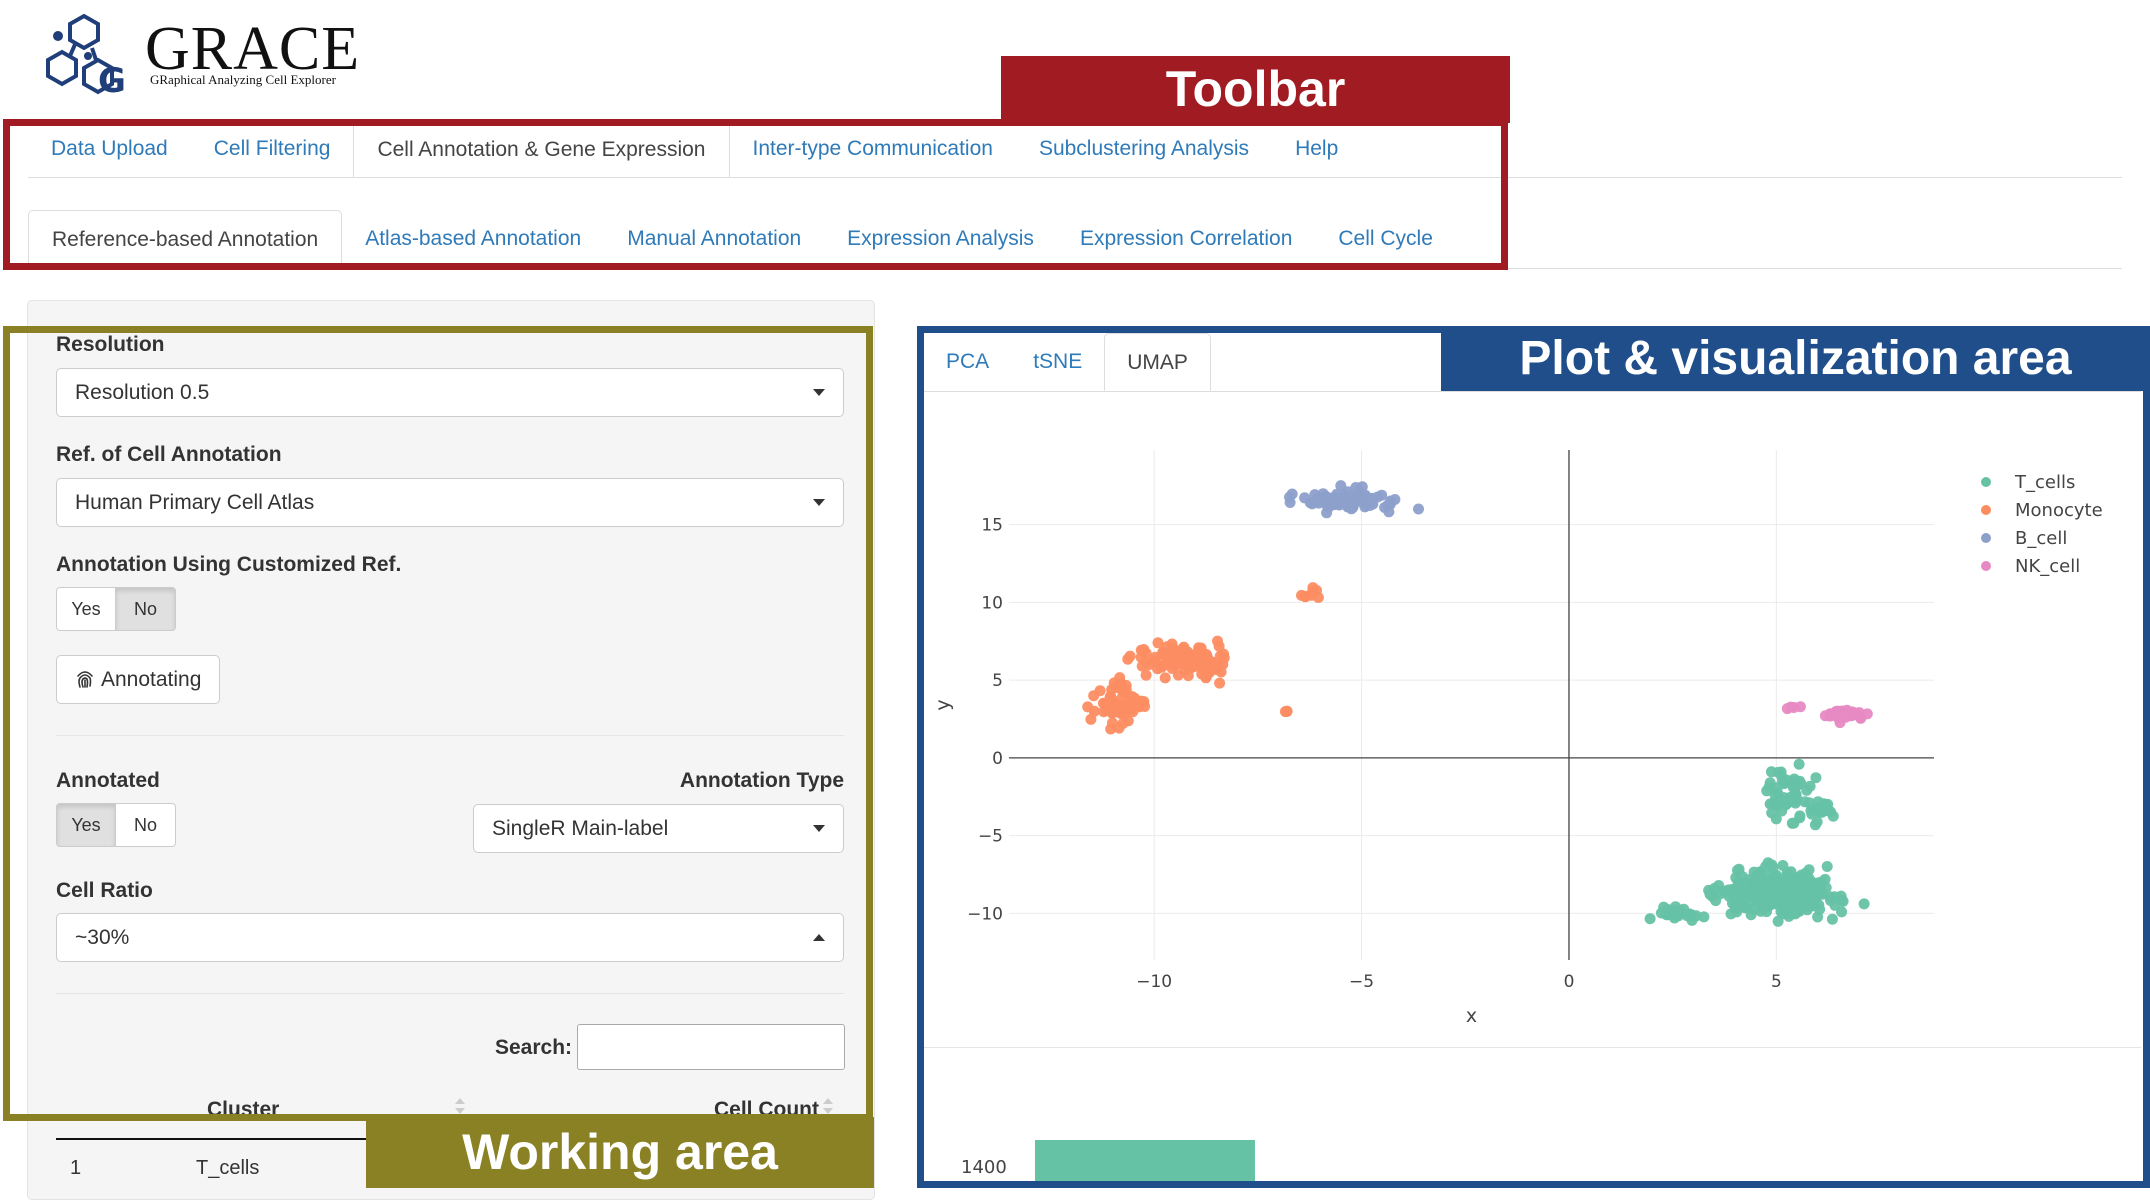 This screenshot has height=1200, width=2150. Describe the element at coordinates (1795, 358) in the screenshot. I see `plot-annotation-label: Plot & visualization area` at that location.